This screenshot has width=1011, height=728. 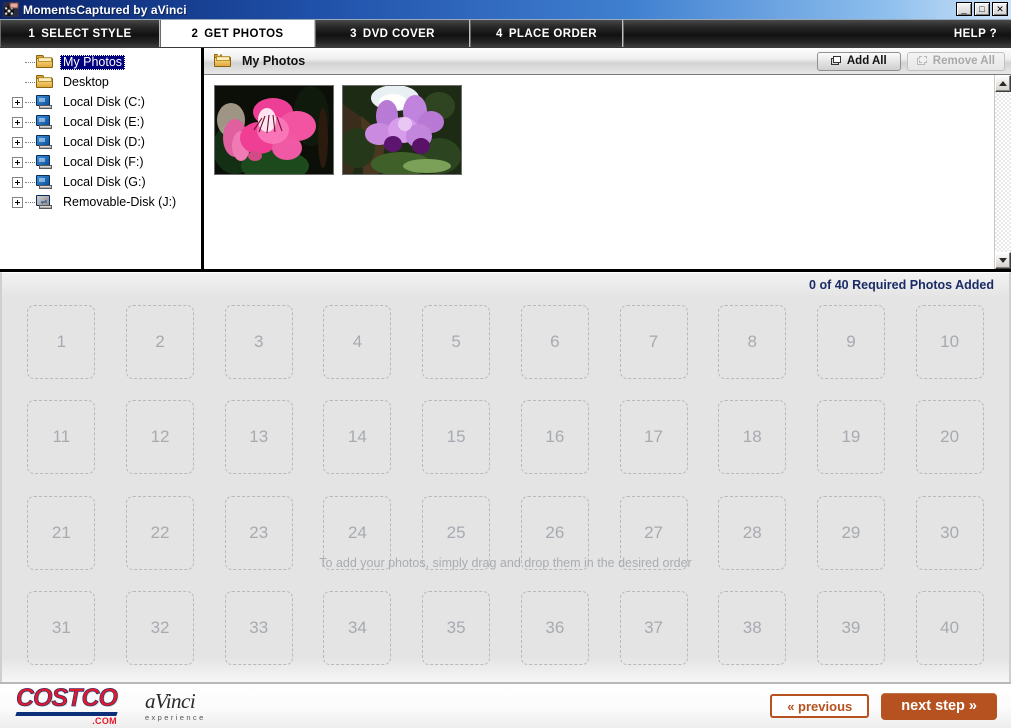 I want to click on tab-label: PLACE ORDER, so click(x=552, y=33).